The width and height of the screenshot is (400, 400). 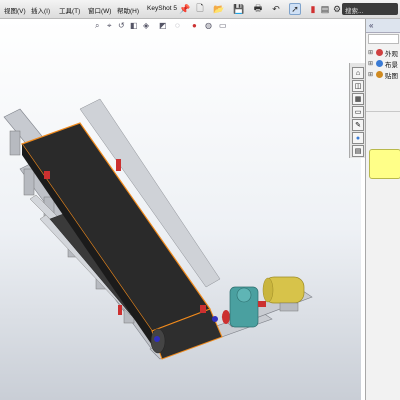 What do you see at coordinates (379, 52) in the screenshot?
I see `appearance-icon` at bounding box center [379, 52].